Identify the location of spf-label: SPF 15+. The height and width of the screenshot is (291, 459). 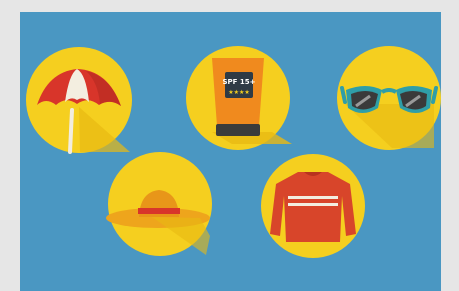
(239, 82).